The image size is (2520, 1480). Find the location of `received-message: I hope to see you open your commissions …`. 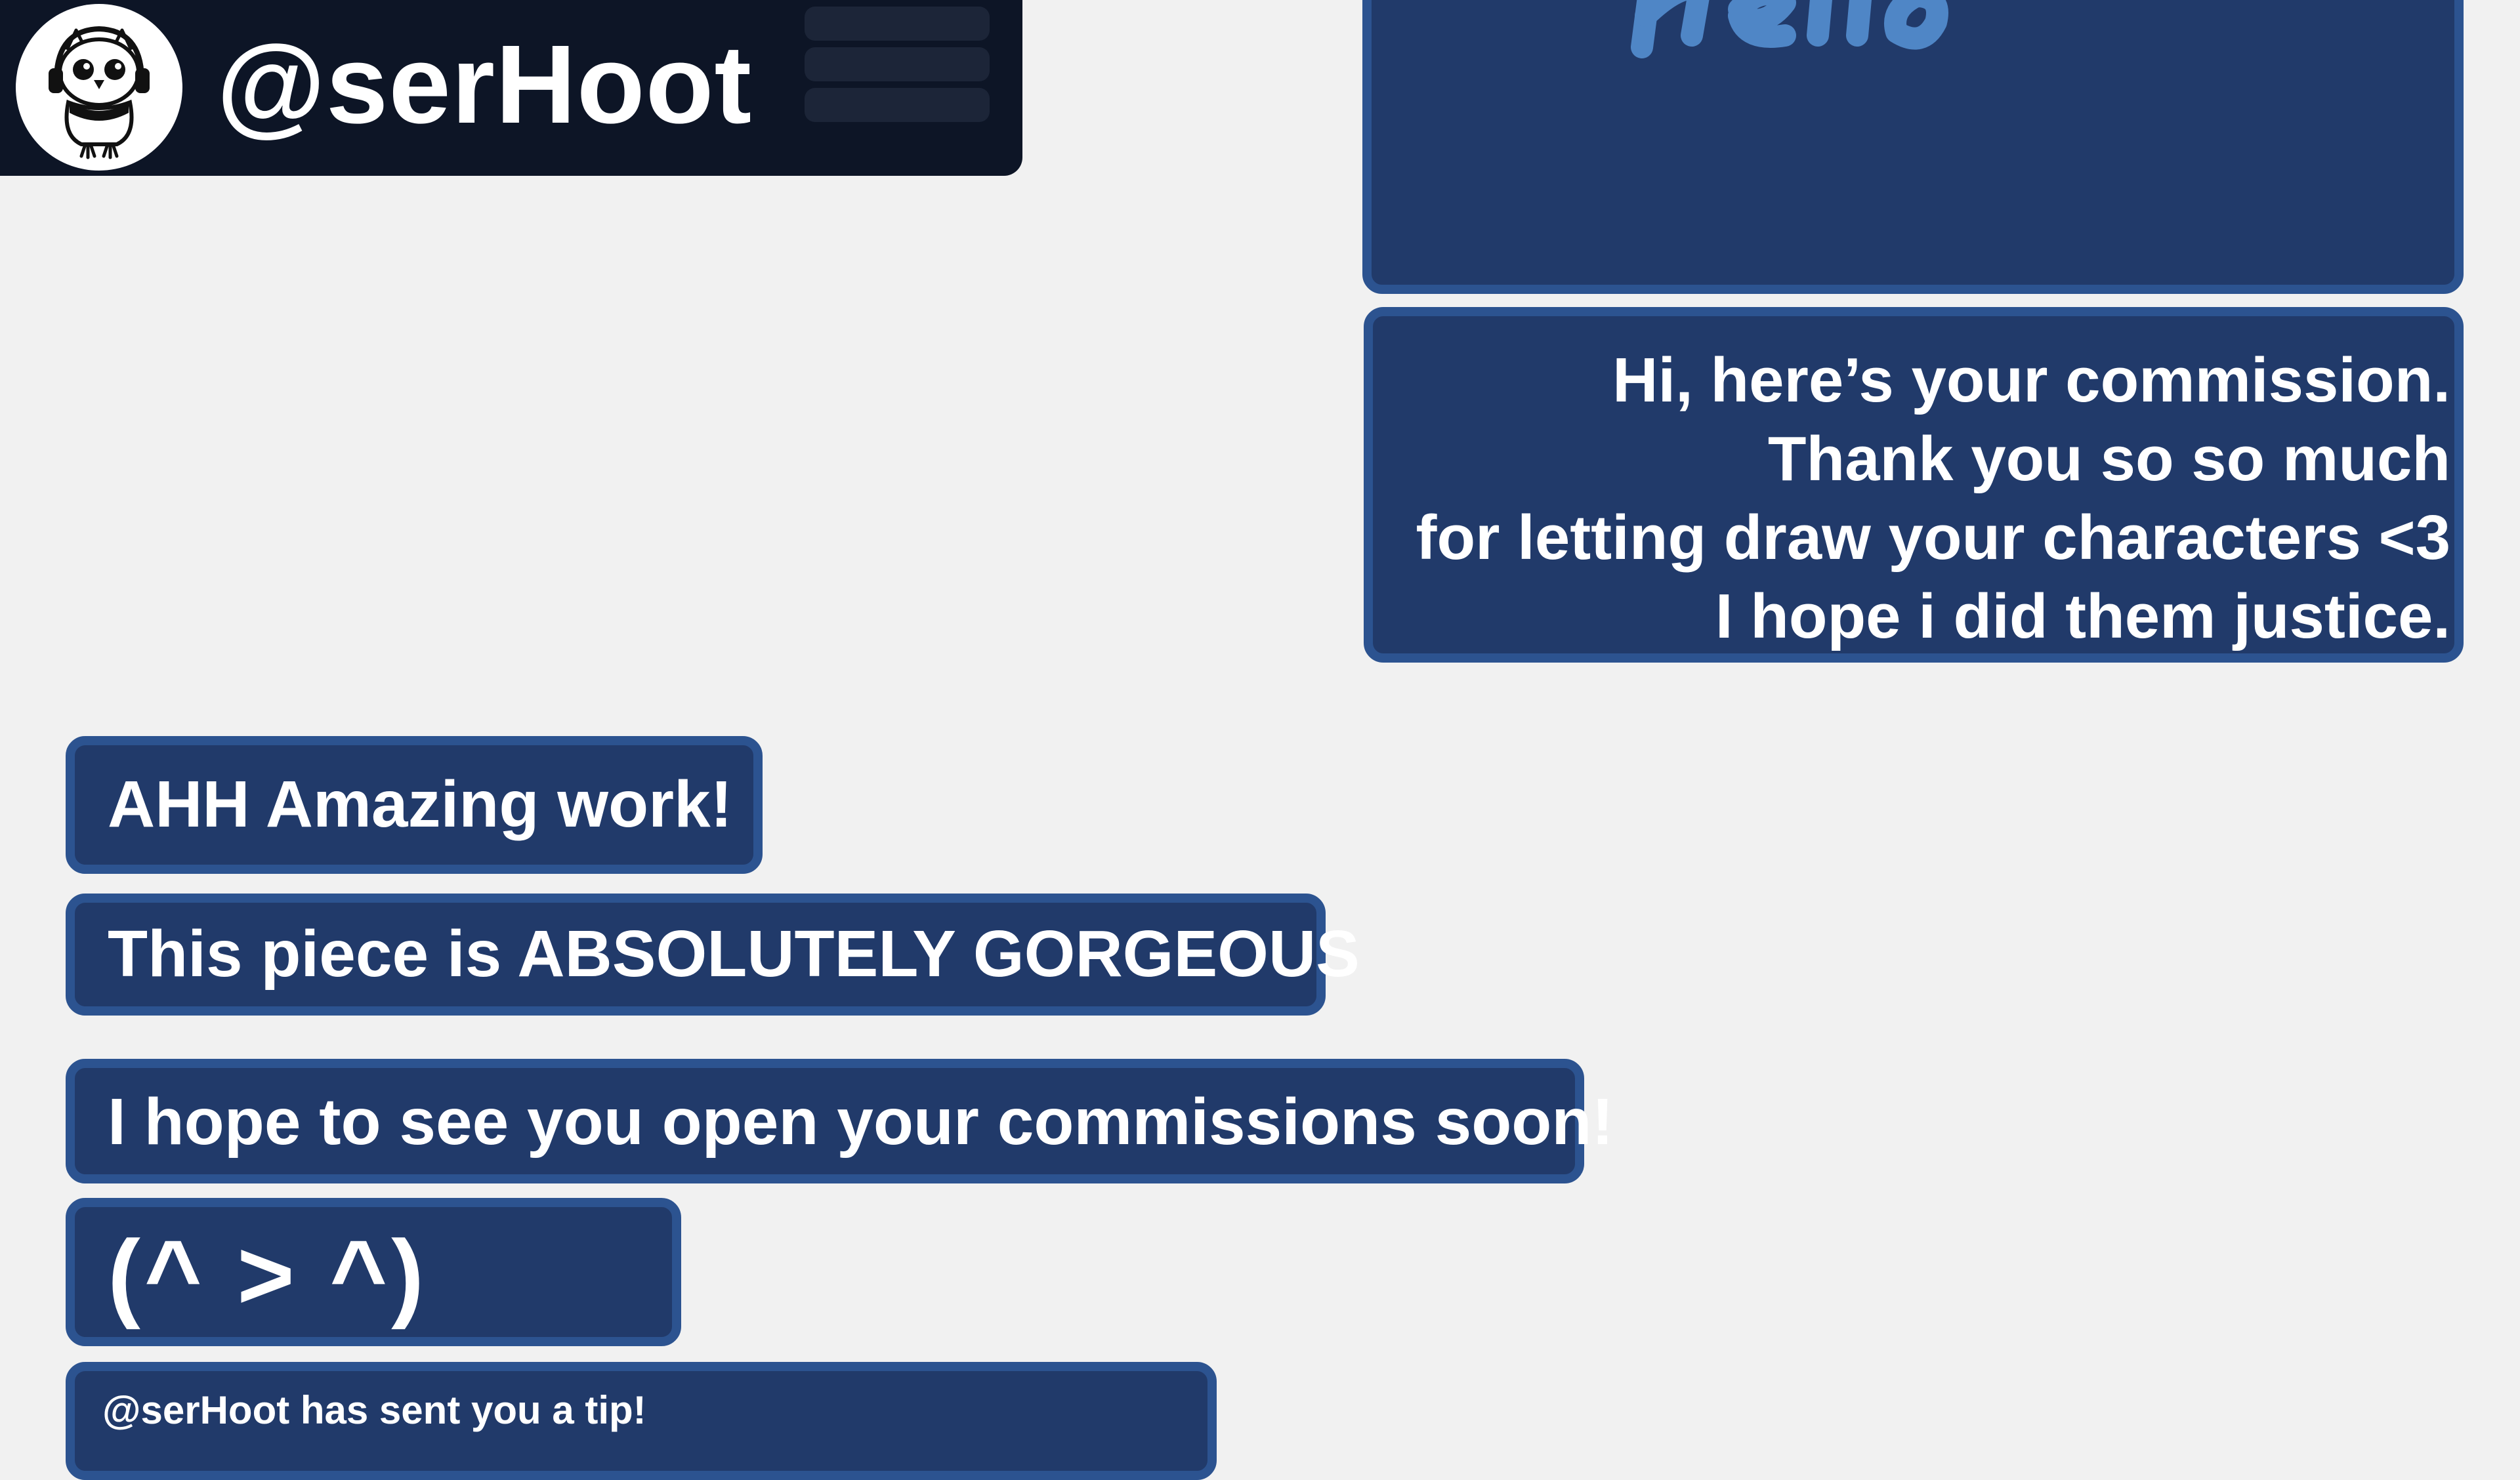

received-message: I hope to see you open your commissions … is located at coordinates (840, 1121).